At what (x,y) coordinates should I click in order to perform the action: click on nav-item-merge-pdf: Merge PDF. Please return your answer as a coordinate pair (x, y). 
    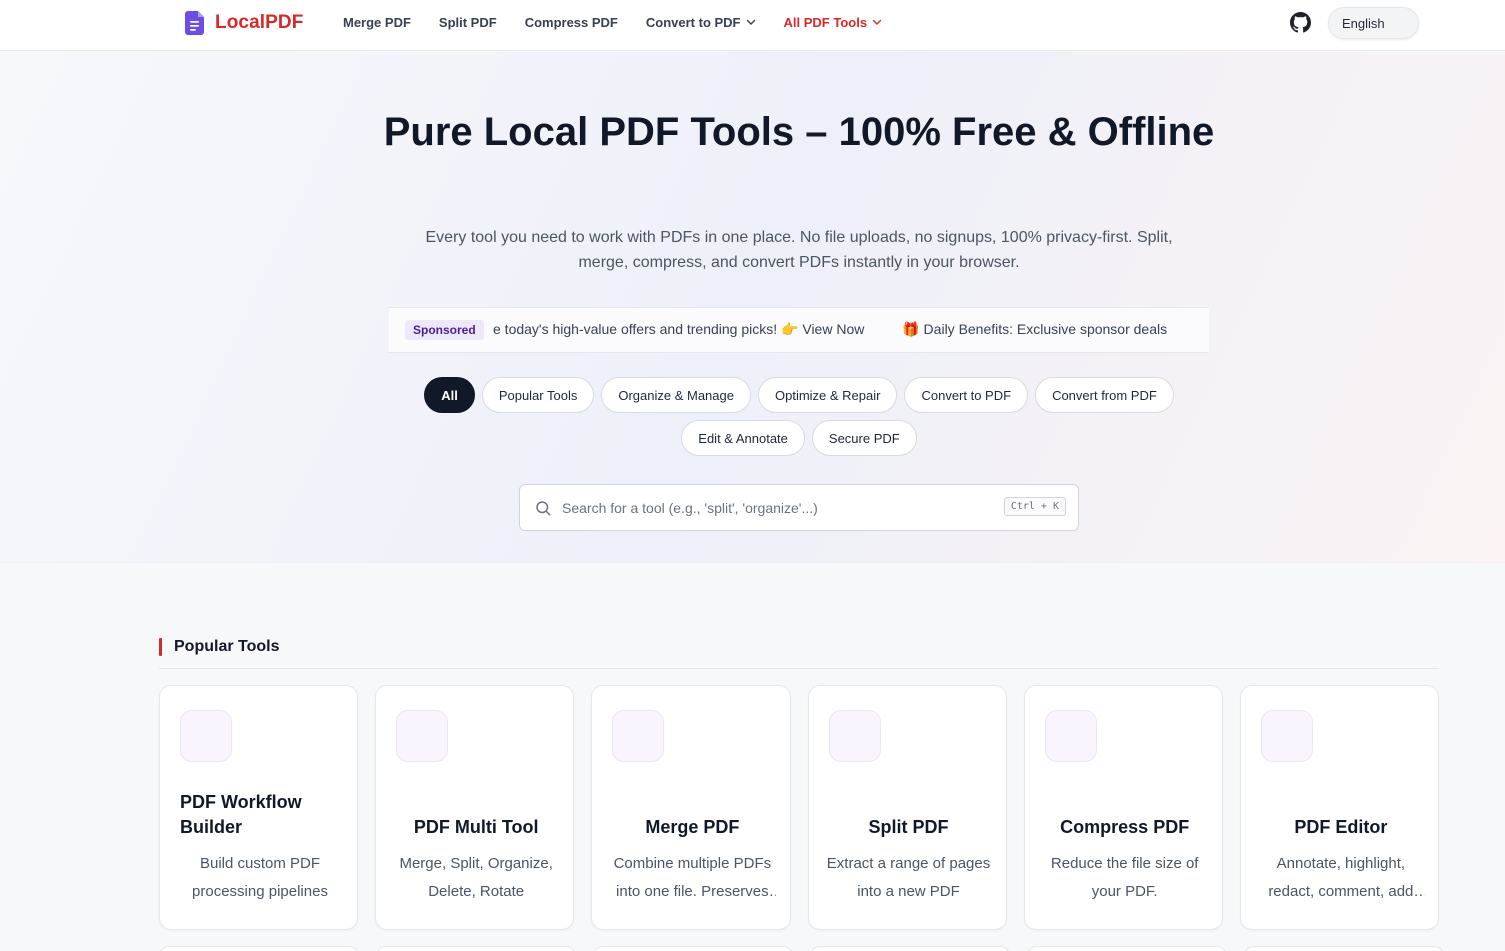
    Looking at the image, I should click on (377, 22).